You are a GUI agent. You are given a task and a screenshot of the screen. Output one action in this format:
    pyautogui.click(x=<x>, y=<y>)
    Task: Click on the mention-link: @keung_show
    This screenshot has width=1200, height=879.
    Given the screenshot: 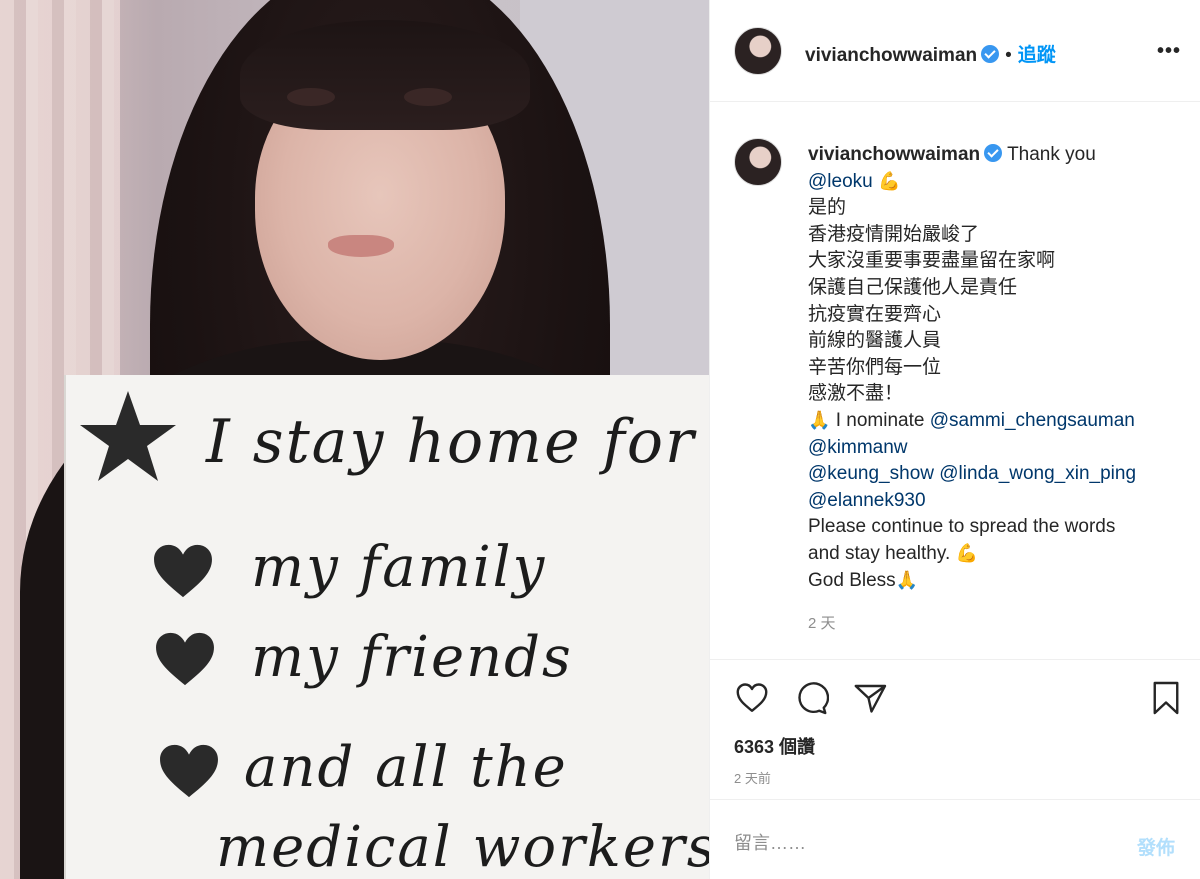 What is the action you would take?
    pyautogui.click(x=871, y=473)
    